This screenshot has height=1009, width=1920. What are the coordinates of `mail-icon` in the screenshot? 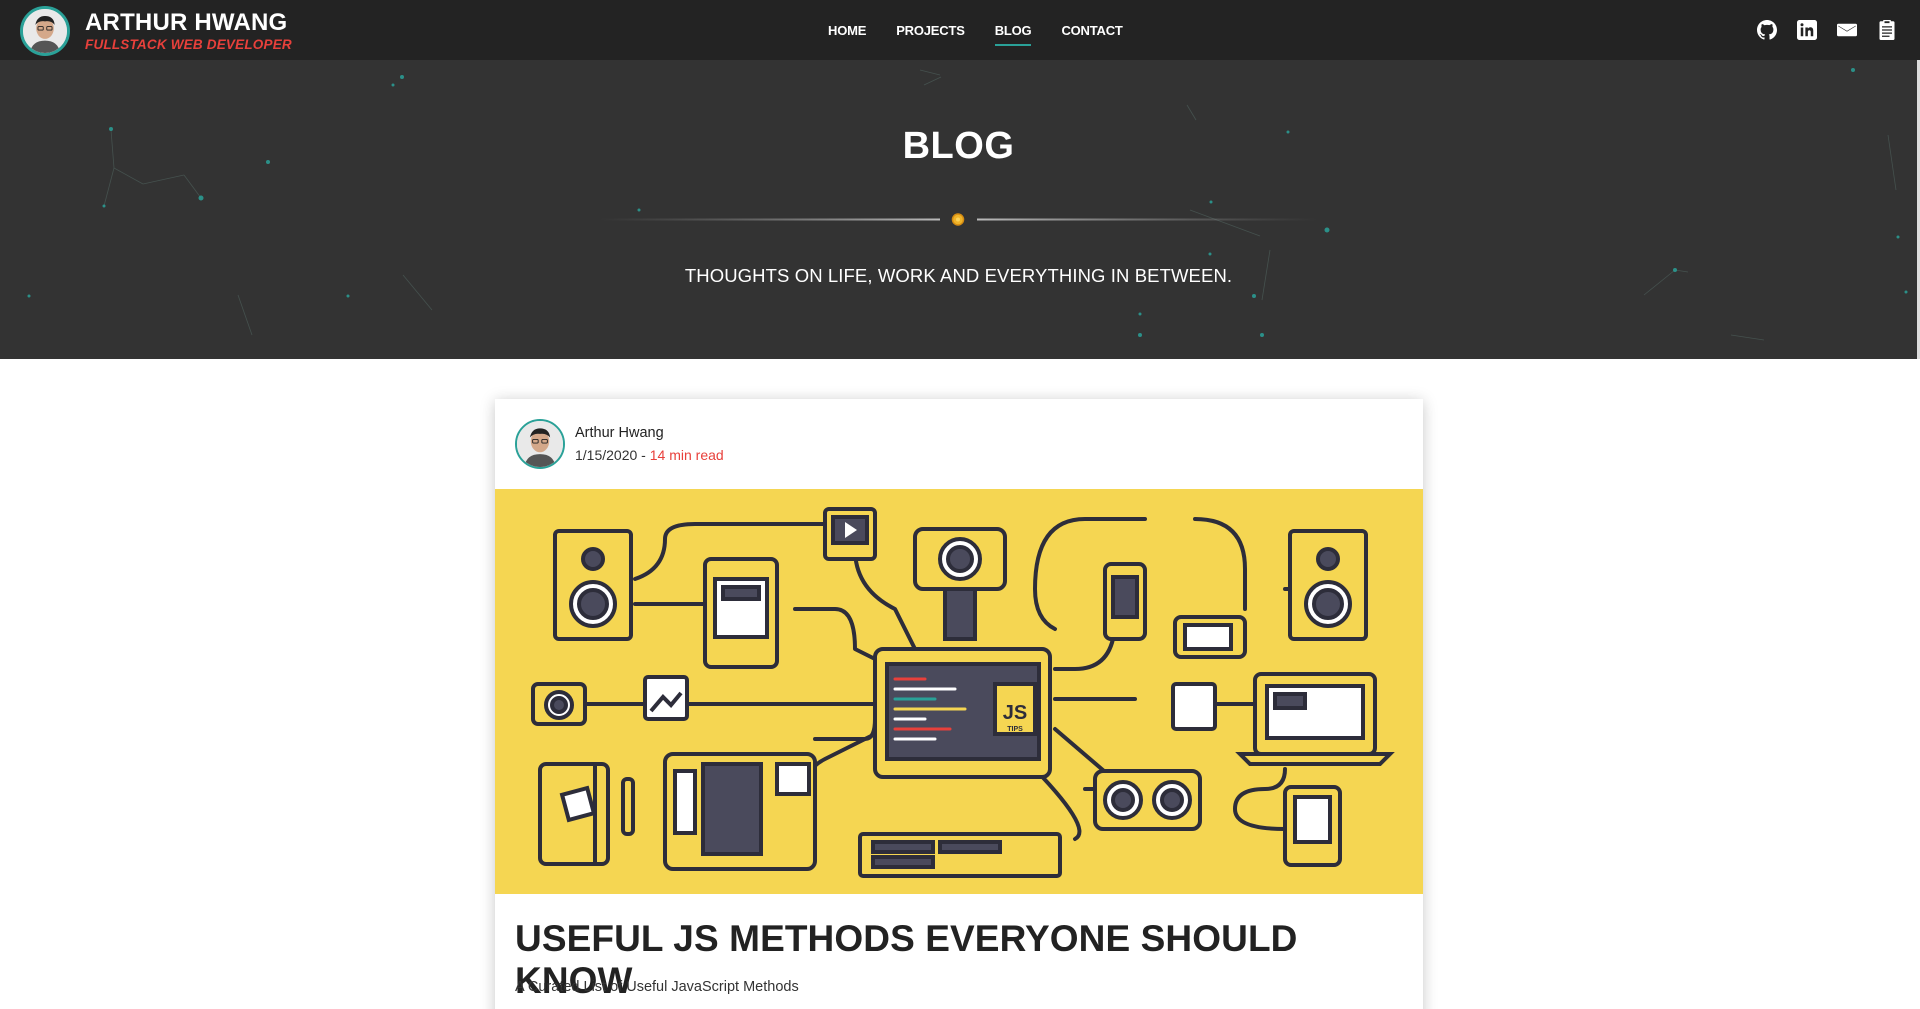 It's located at (1847, 30).